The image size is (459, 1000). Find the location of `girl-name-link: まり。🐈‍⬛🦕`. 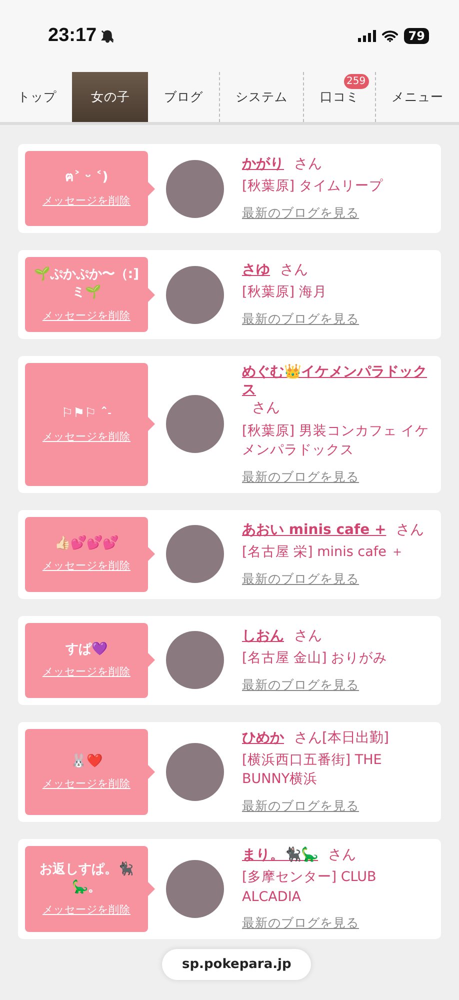

girl-name-link: まり。🐈‍⬛🦕 is located at coordinates (280, 855).